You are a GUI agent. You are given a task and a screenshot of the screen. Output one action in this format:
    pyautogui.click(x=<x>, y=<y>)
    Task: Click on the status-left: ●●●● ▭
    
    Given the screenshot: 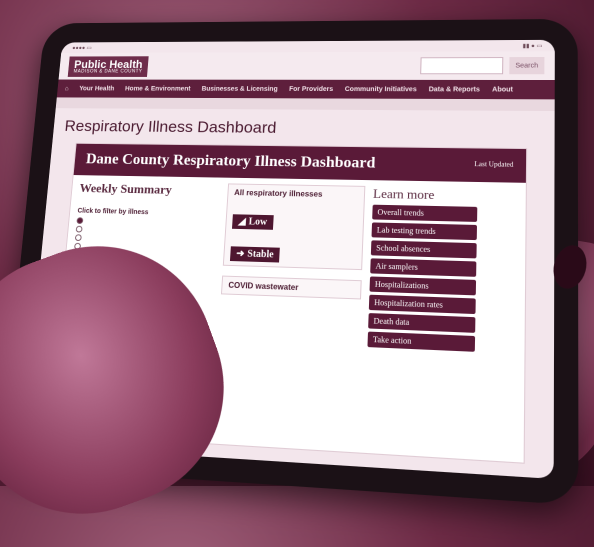 What is the action you would take?
    pyautogui.click(x=82, y=48)
    